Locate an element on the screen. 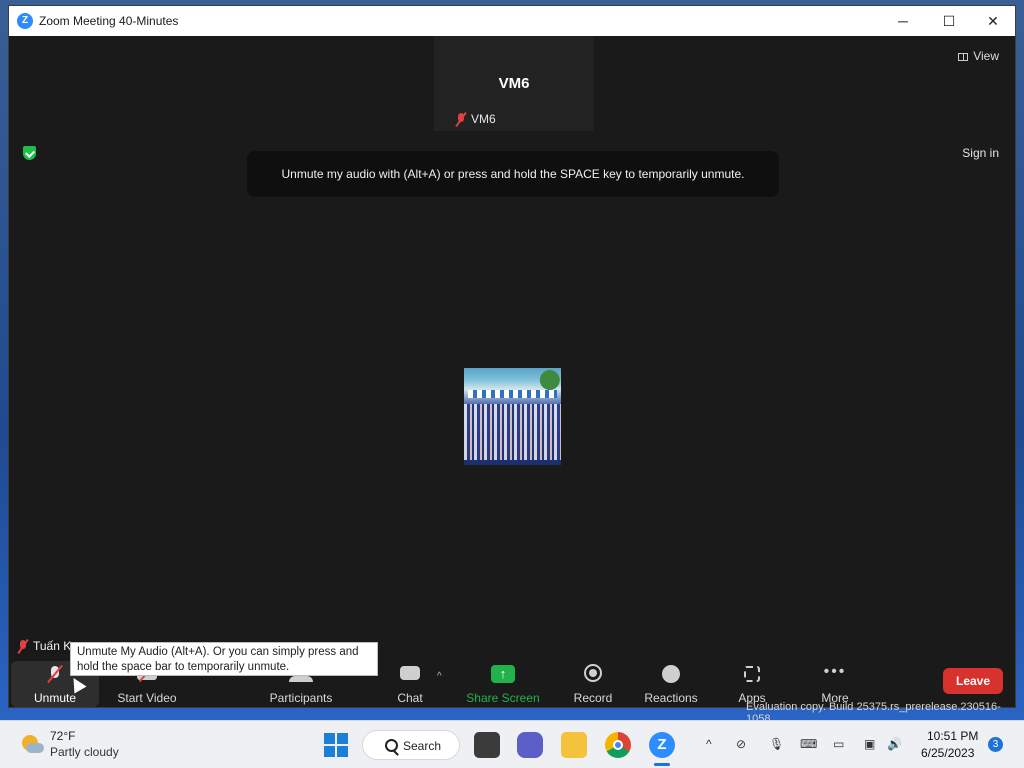 This screenshot has width=1024, height=768. view-button: View is located at coordinates (978, 56).